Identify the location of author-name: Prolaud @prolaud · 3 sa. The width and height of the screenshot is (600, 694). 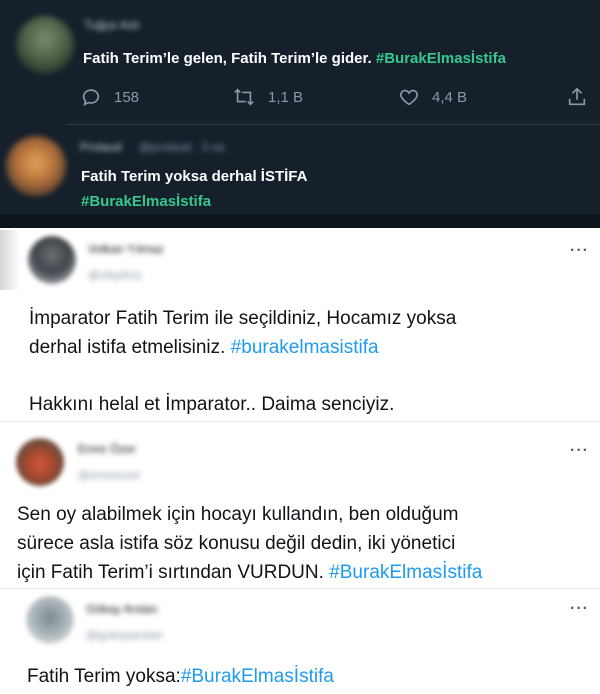
(152, 147).